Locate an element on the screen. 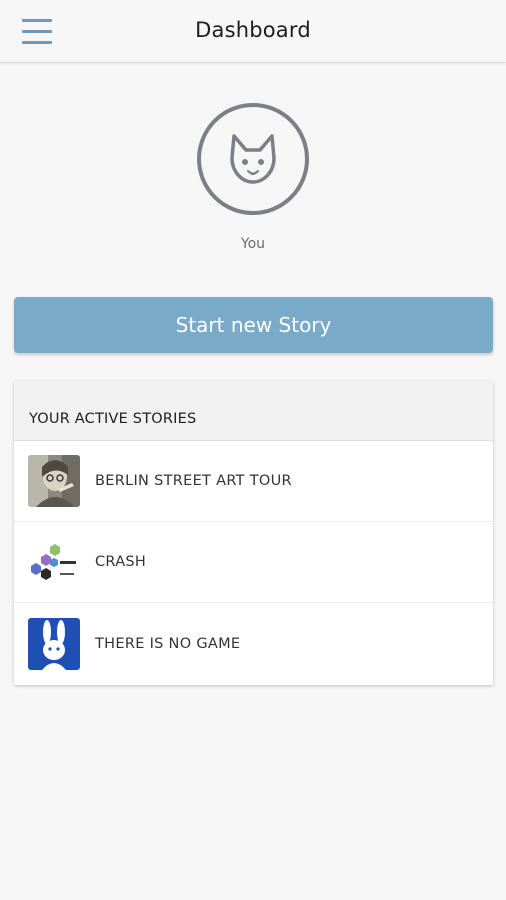 Image resolution: width=506 pixels, height=900 pixels. avatar is located at coordinates (253, 159).